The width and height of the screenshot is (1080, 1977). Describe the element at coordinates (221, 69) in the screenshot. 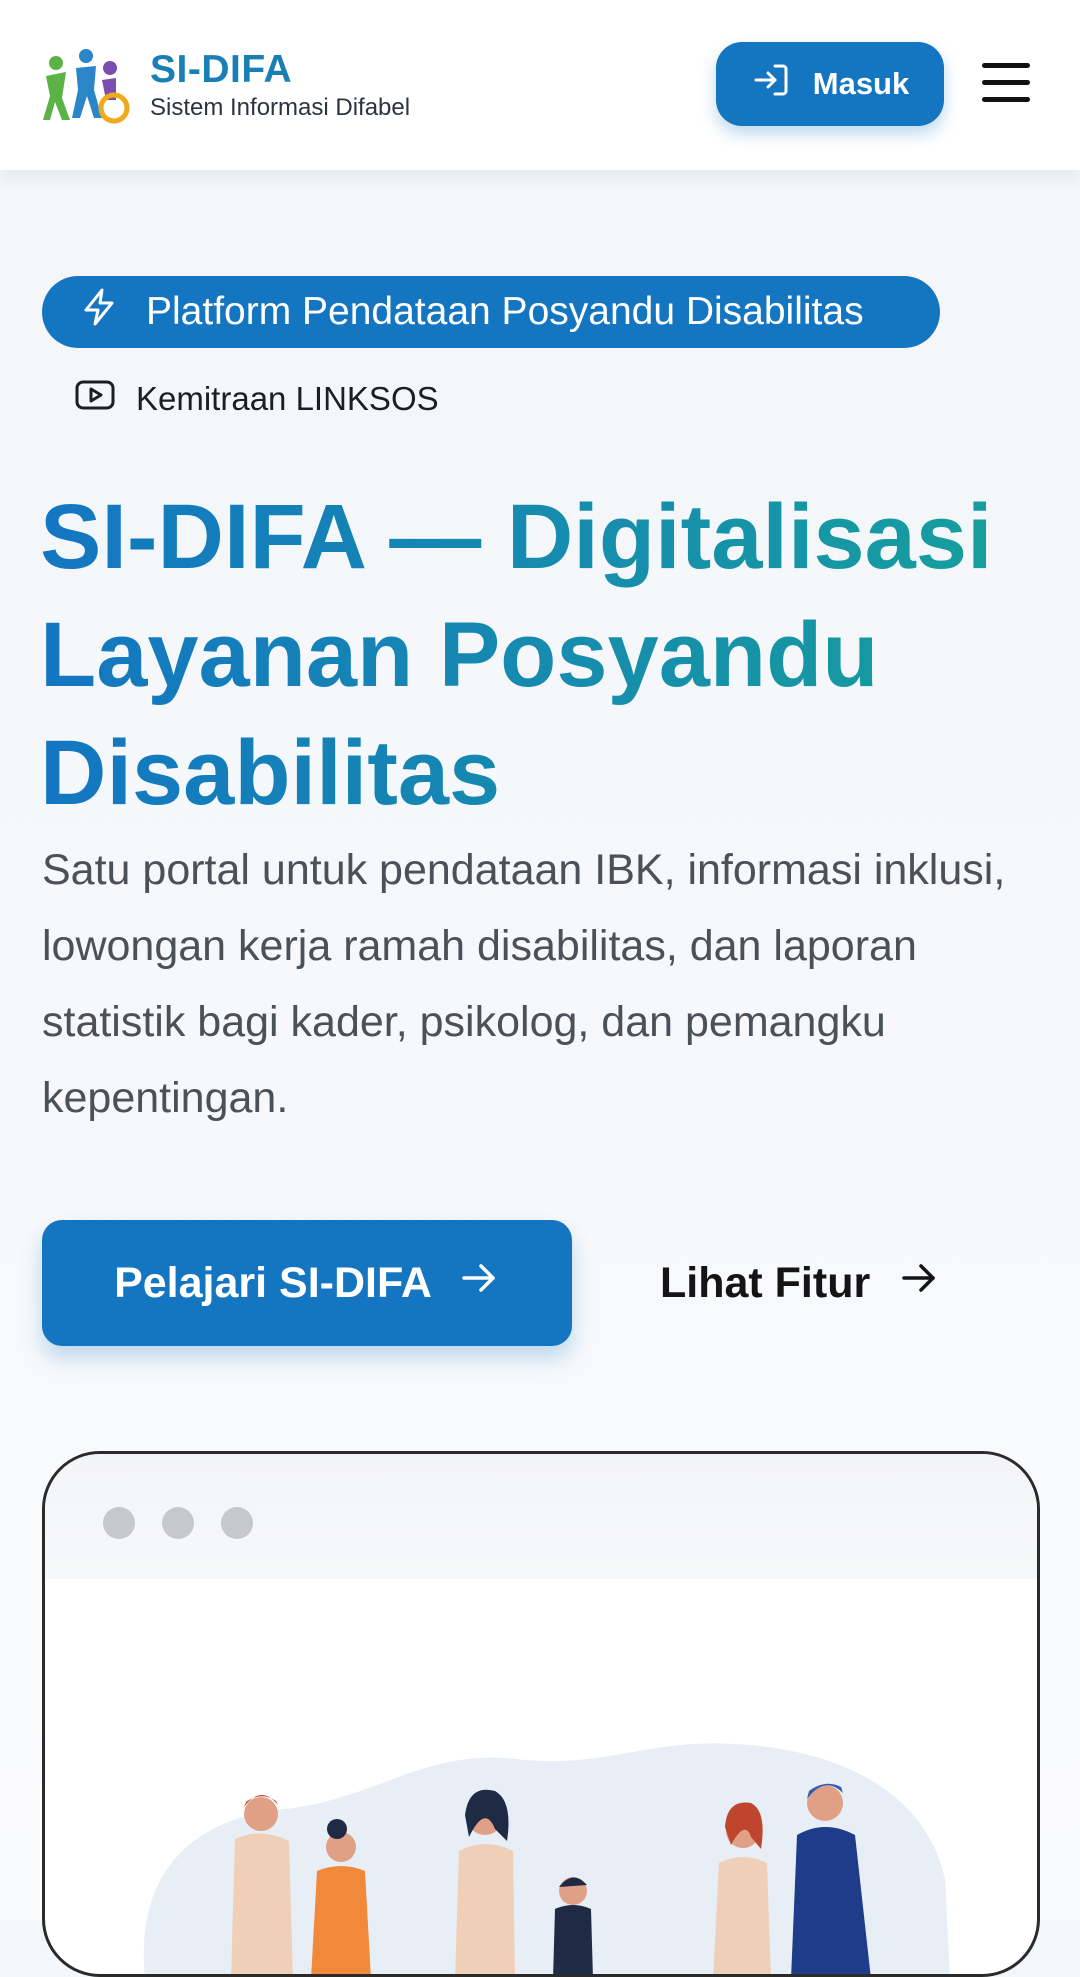

I see `brand-name: SI-DIFA` at that location.